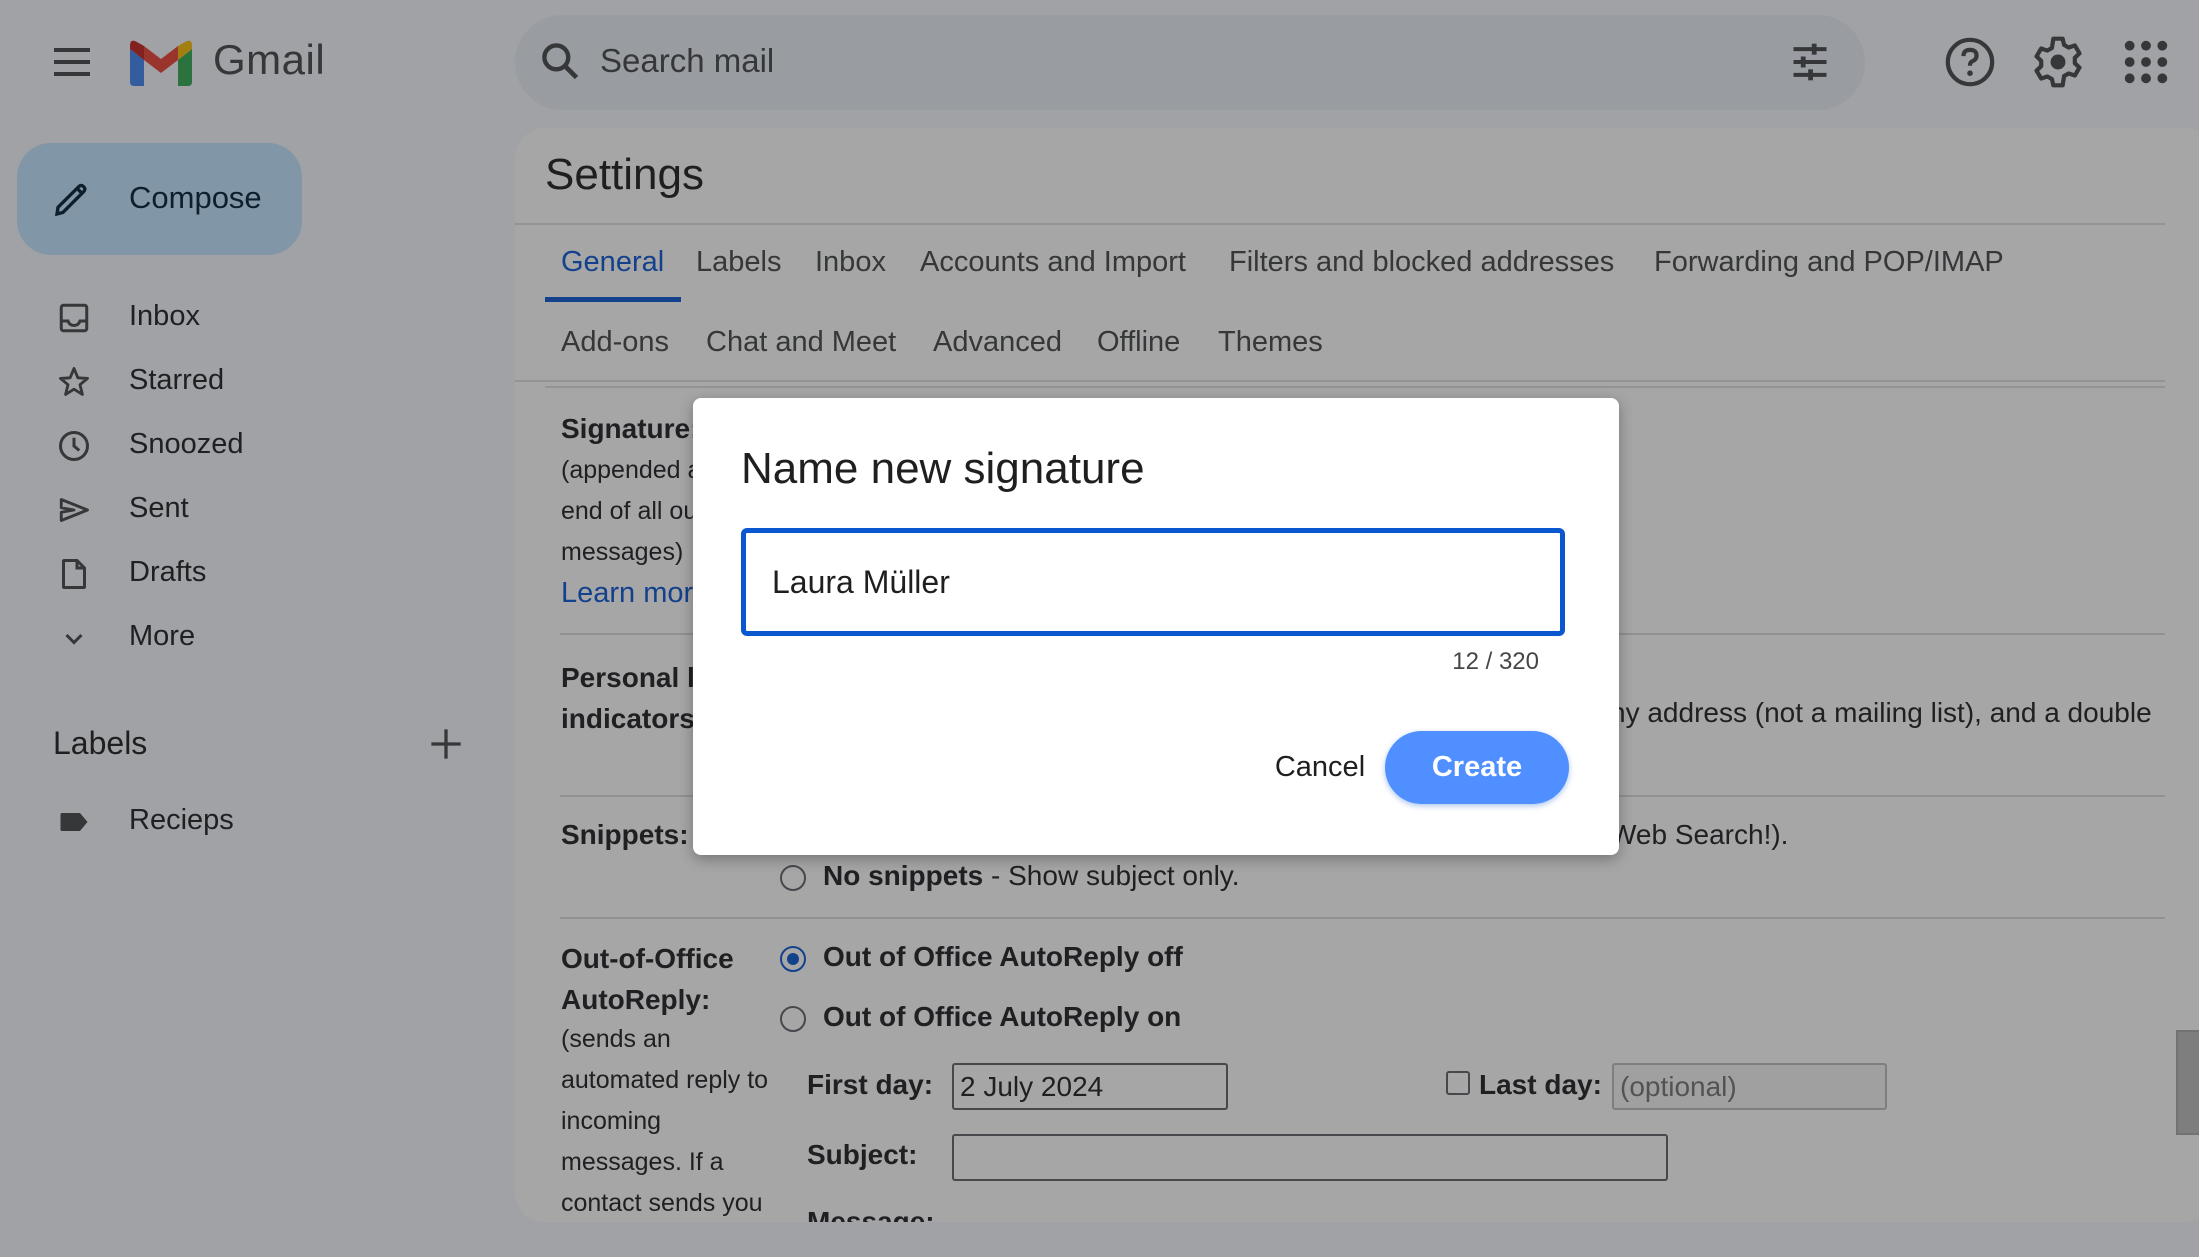  I want to click on character-count: 12 / 320, so click(1495, 661).